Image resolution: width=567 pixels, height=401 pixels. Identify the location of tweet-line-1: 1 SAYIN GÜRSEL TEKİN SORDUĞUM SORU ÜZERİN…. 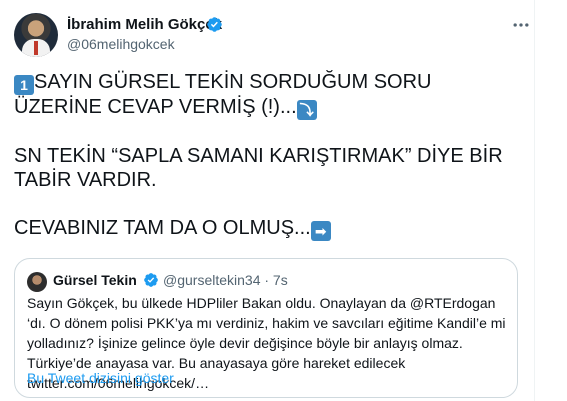
(269, 95).